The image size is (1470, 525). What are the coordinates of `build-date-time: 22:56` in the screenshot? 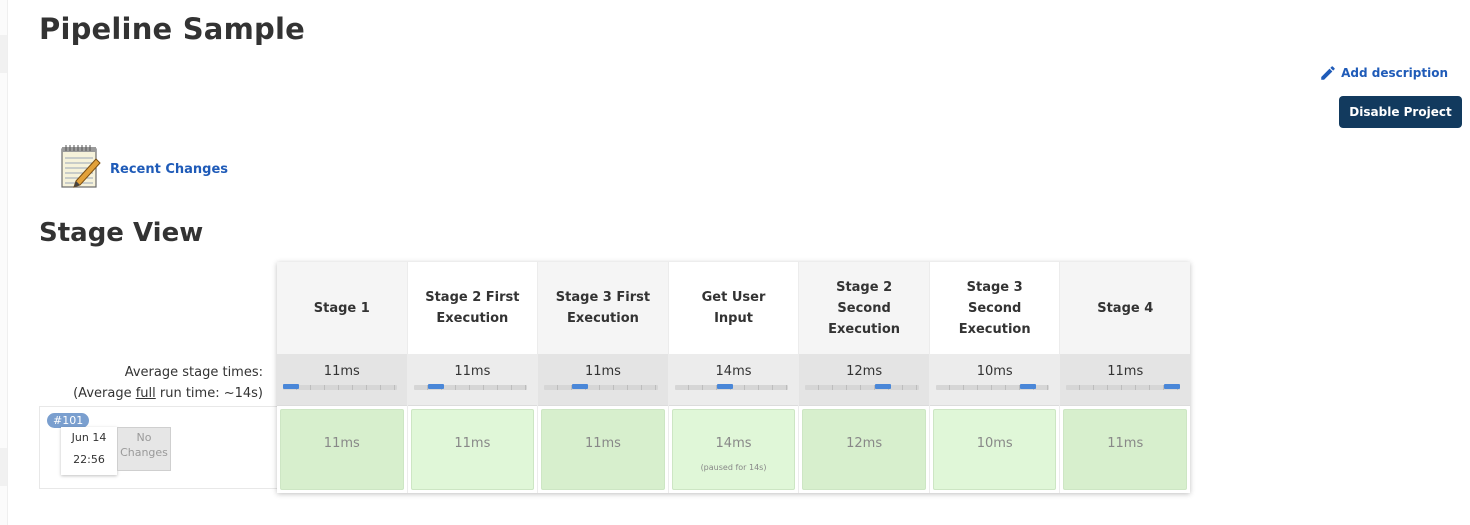 It's located at (89, 459).